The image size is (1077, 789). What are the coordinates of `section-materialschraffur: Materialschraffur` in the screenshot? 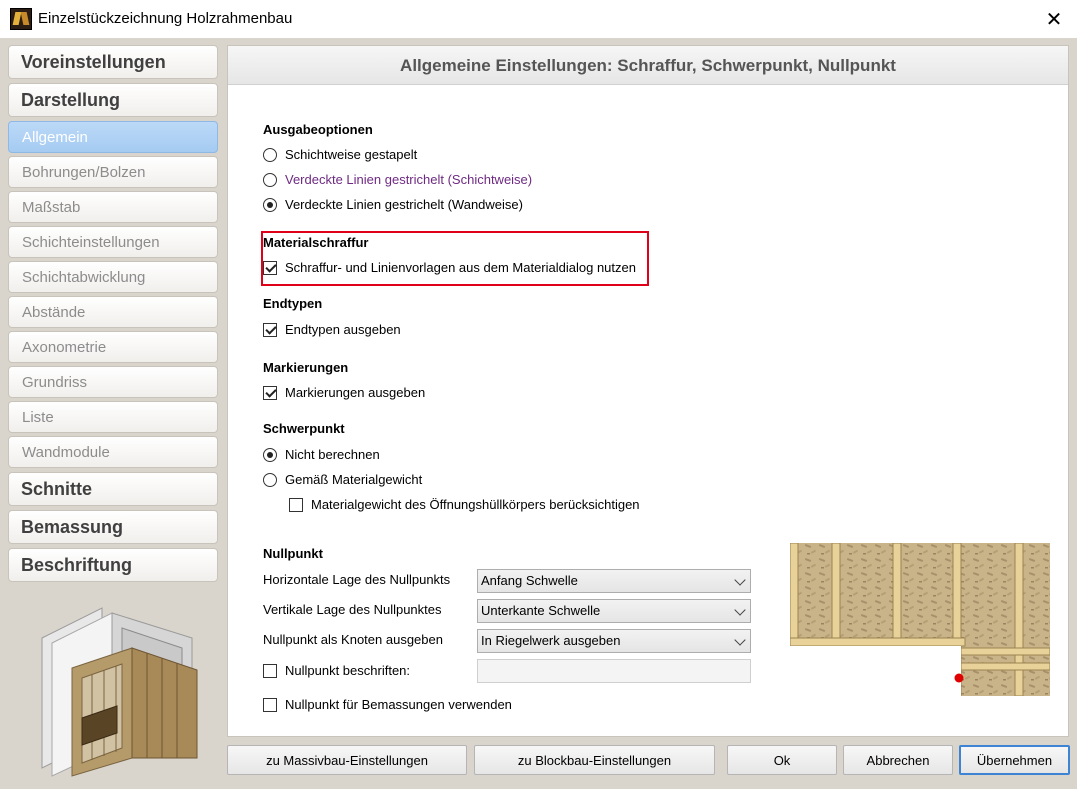 It's located at (316, 242).